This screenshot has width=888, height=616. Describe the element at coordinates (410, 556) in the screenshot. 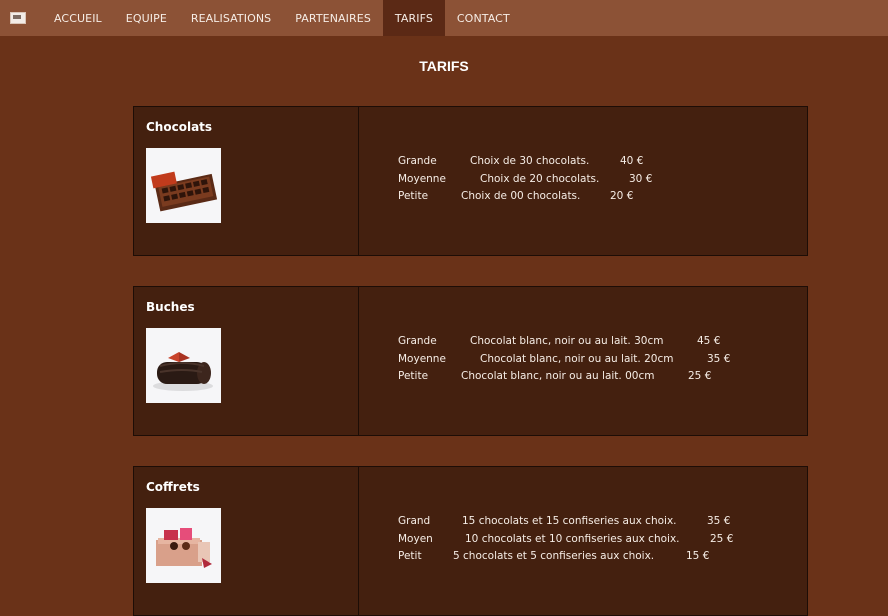

I see `size-label: Petit` at that location.